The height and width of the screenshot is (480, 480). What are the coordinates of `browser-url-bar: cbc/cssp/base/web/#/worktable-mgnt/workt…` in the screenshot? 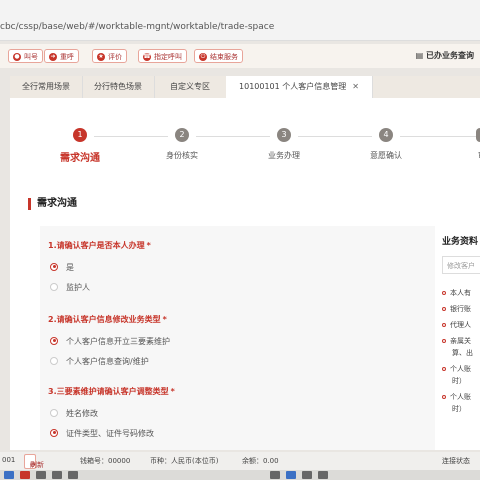 It's located at (240, 20).